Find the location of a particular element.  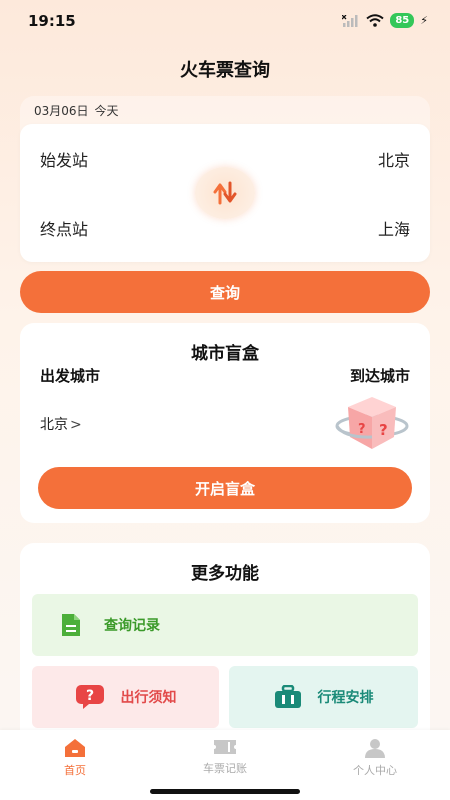

open-blind-box-button: 开启盲盒 is located at coordinates (225, 488).